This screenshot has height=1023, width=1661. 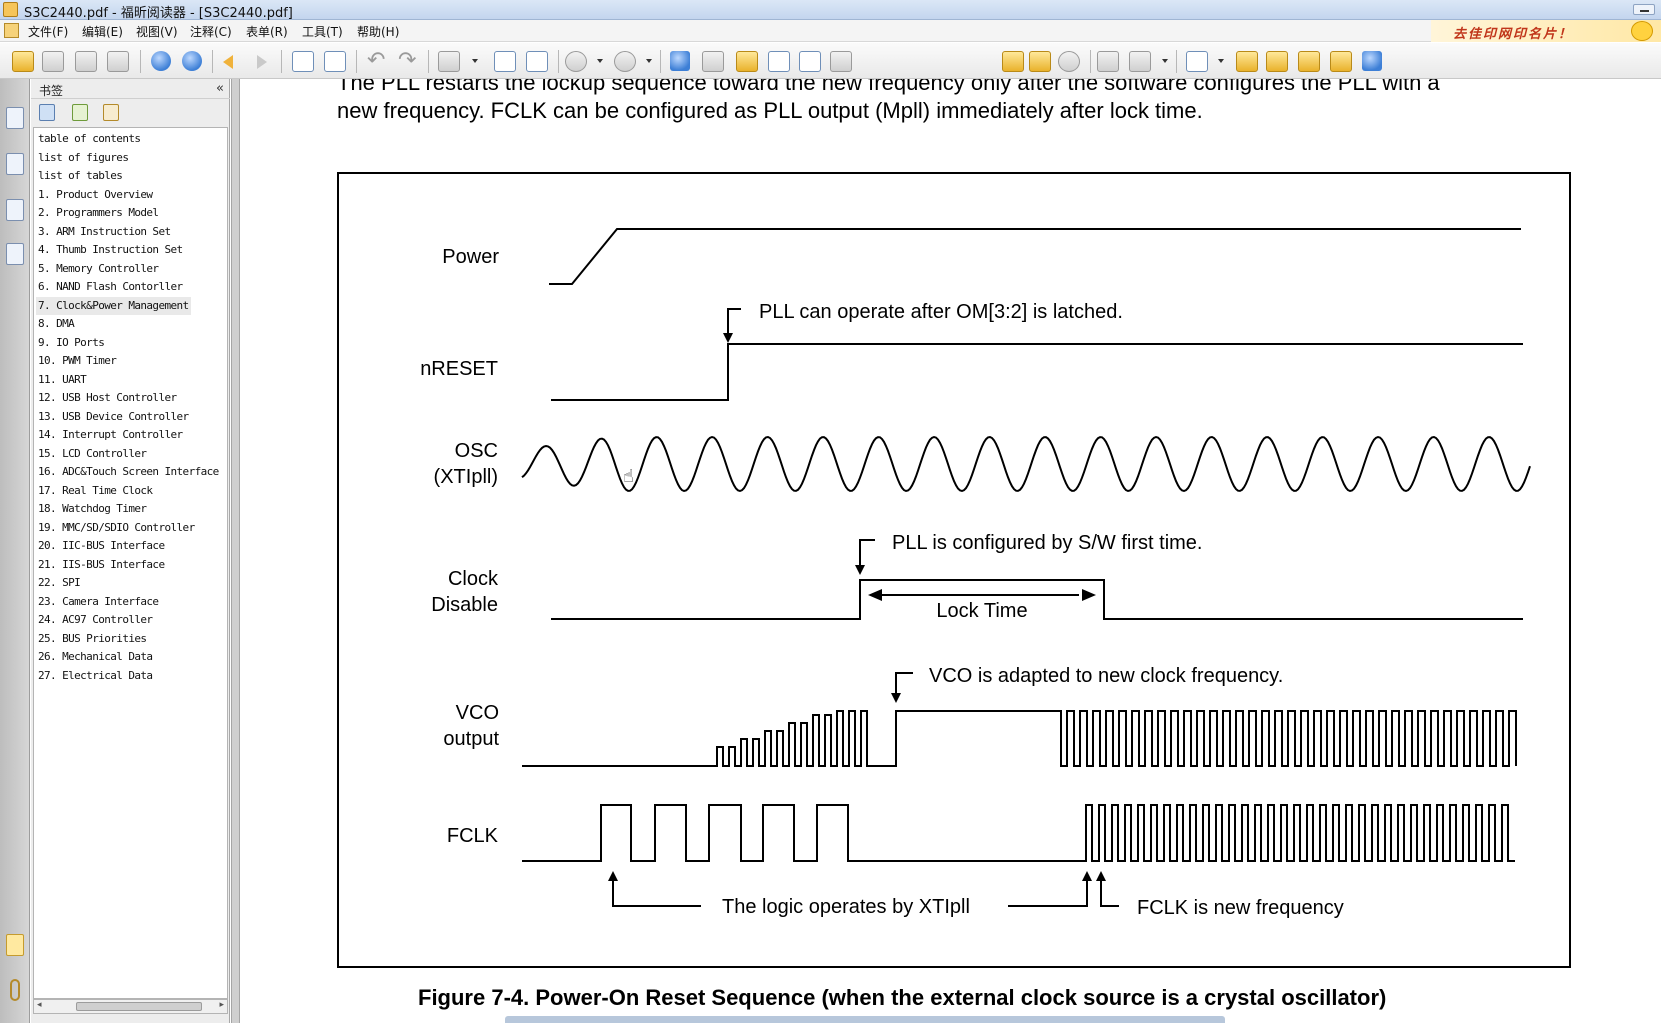 What do you see at coordinates (1037, 372) in the screenshot?
I see `nreset-waveform` at bounding box center [1037, 372].